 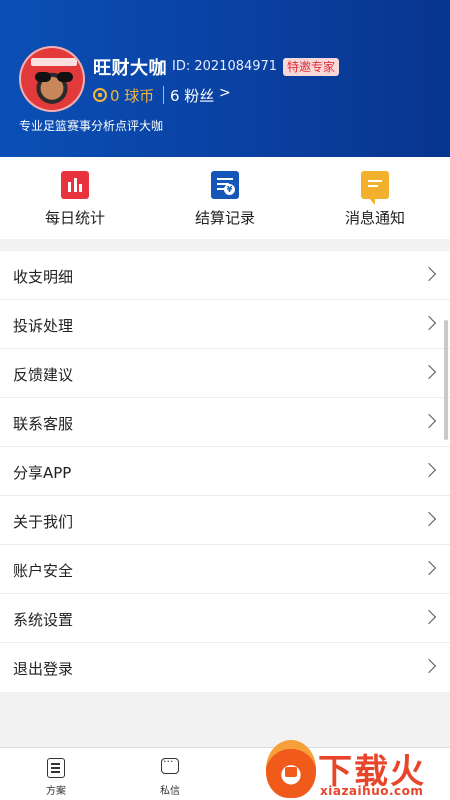 What do you see at coordinates (225, 373) in the screenshot?
I see `menu-item-feedback: 反馈建议` at bounding box center [225, 373].